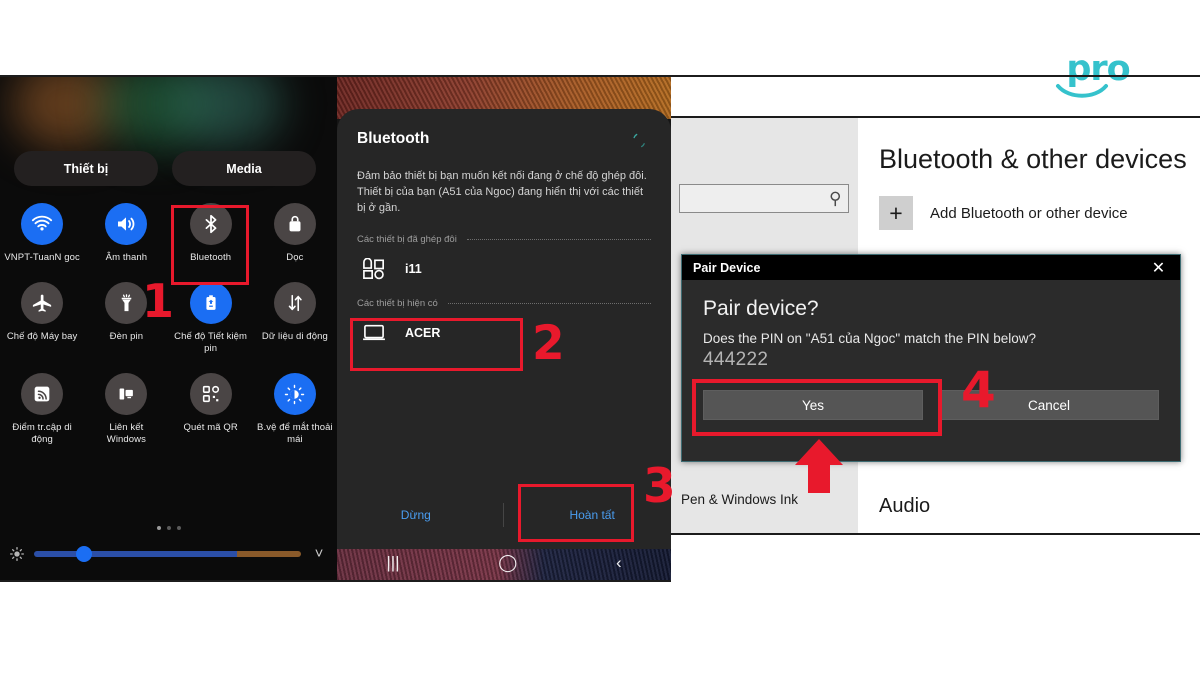 Image resolution: width=1200 pixels, height=675 pixels. I want to click on tile-mobile-hotspot: Điểm tr.cập di động, so click(42, 409).